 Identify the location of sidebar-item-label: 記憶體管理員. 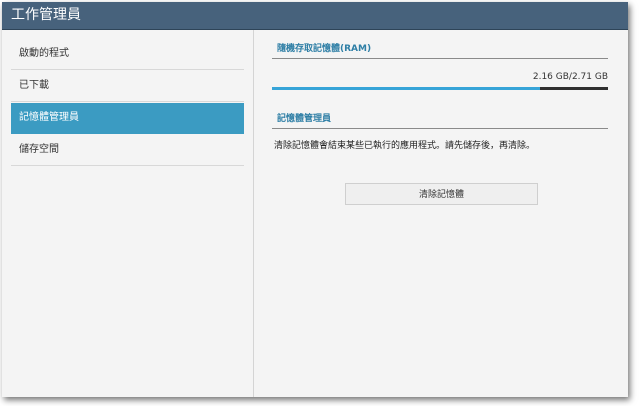
(49, 117).